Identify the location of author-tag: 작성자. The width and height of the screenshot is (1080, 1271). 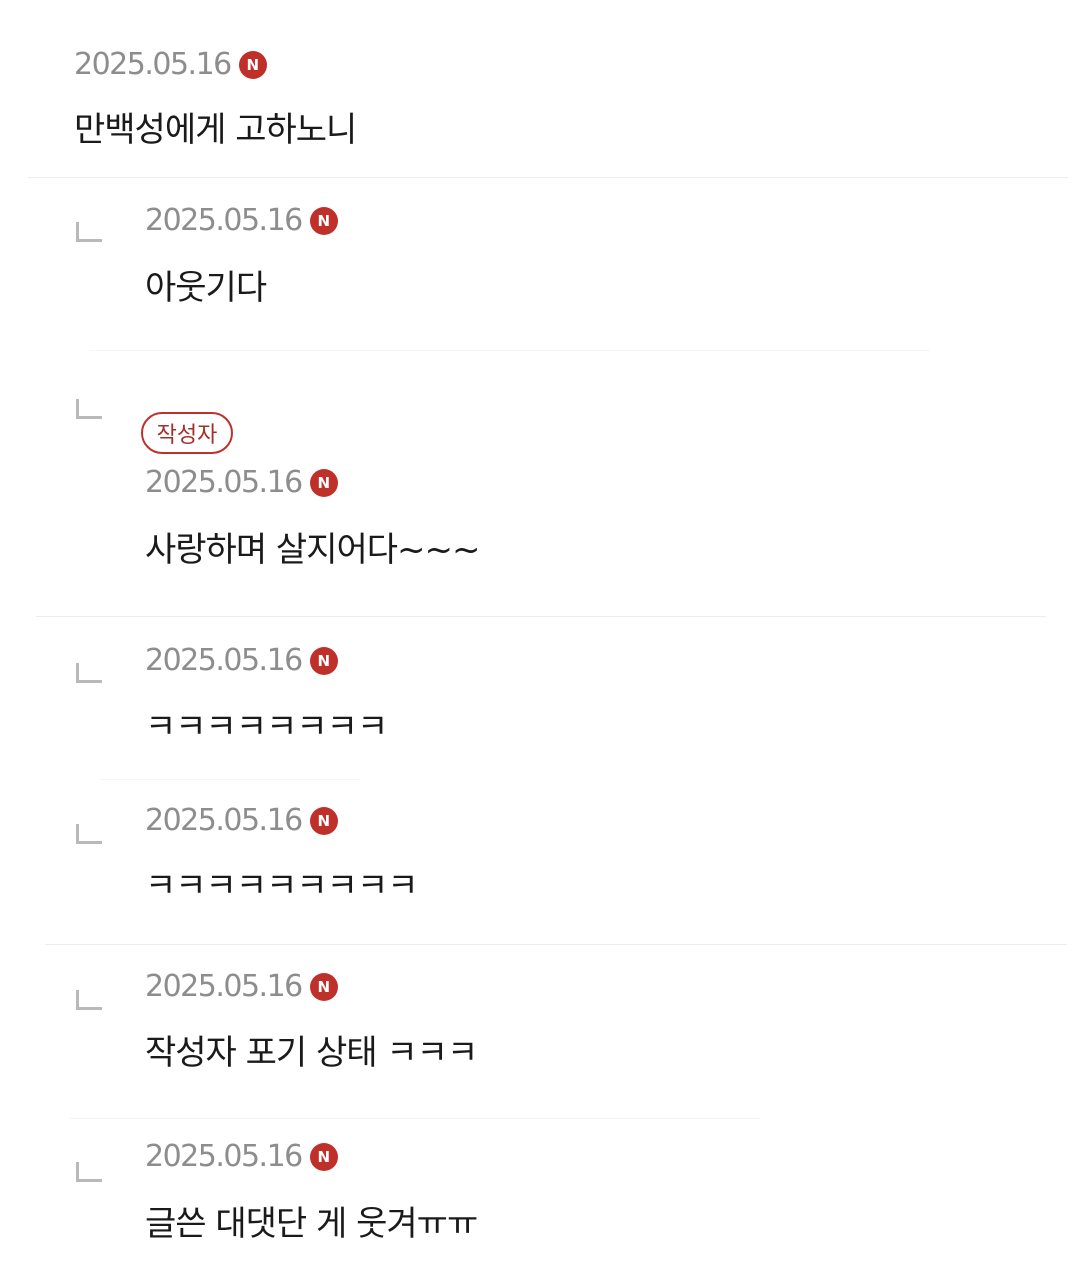
(187, 433).